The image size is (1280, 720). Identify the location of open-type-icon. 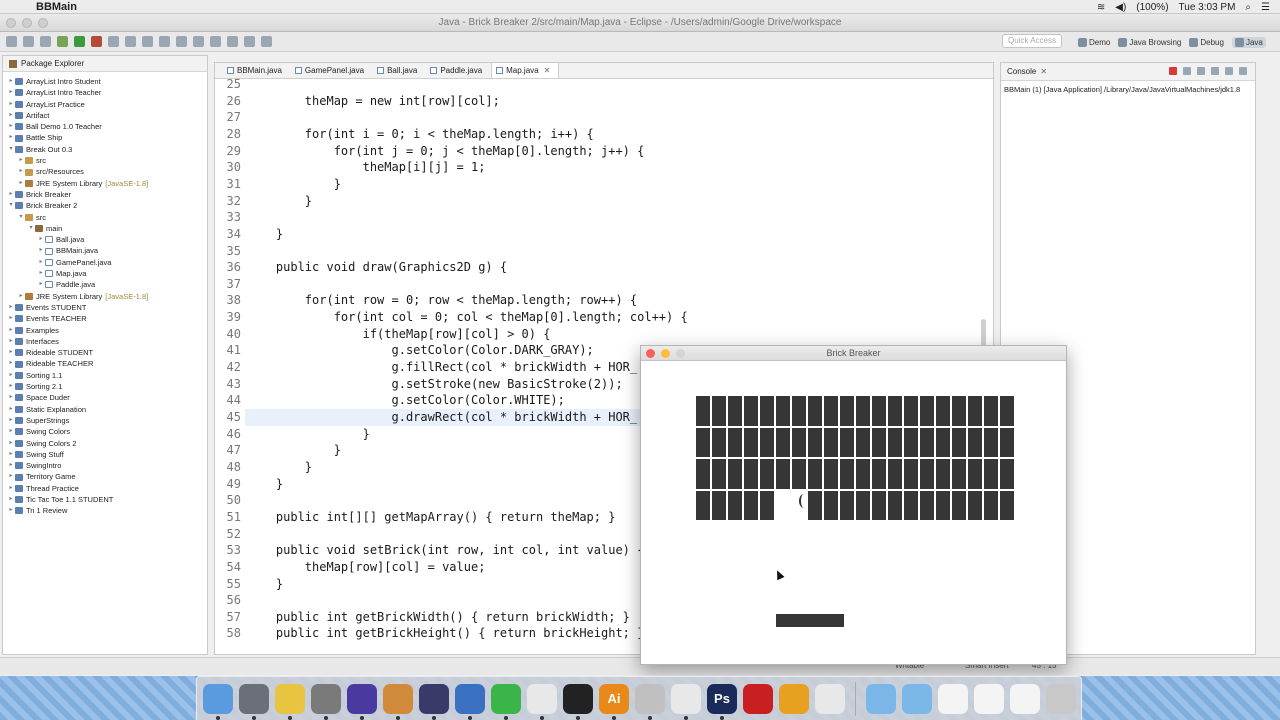
(164, 41).